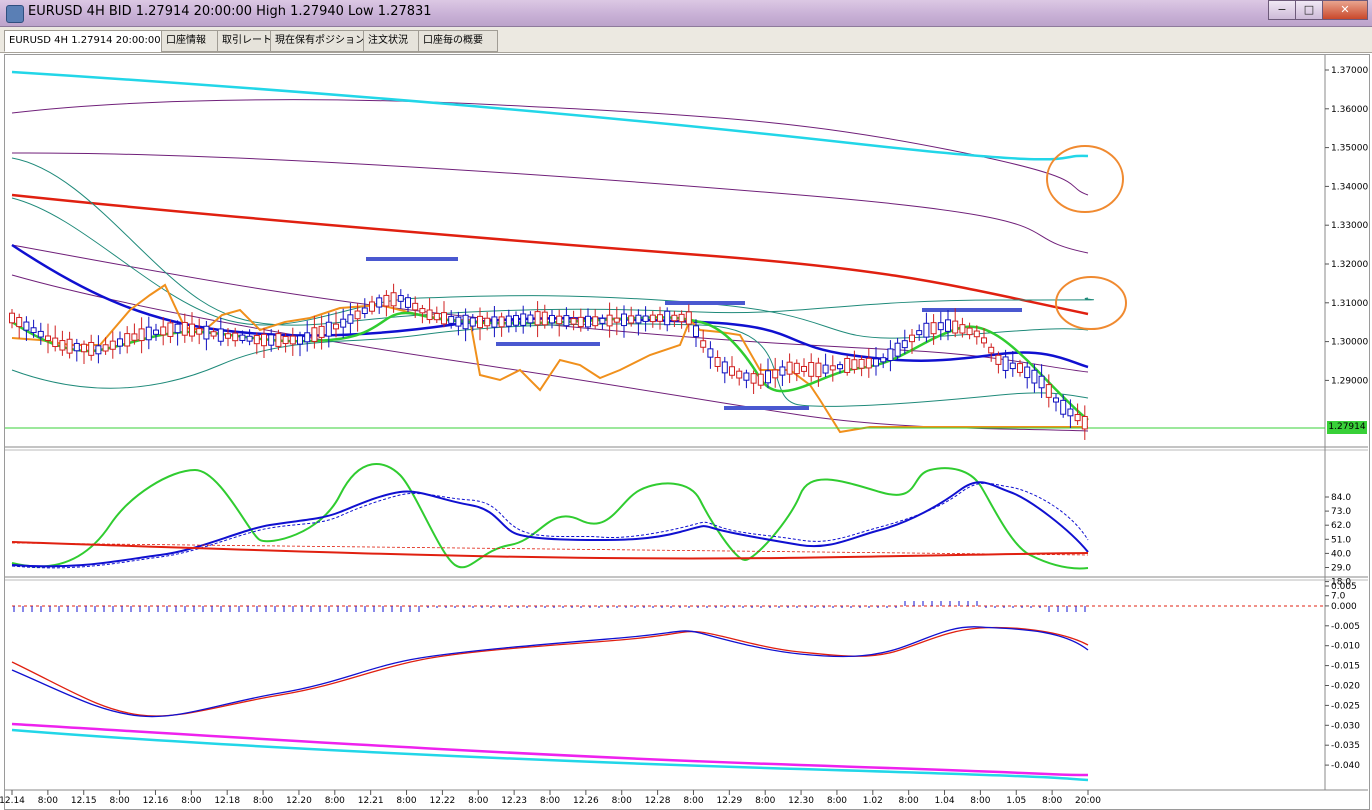  I want to click on stoch-tick-label: 62.0, so click(1341, 526).